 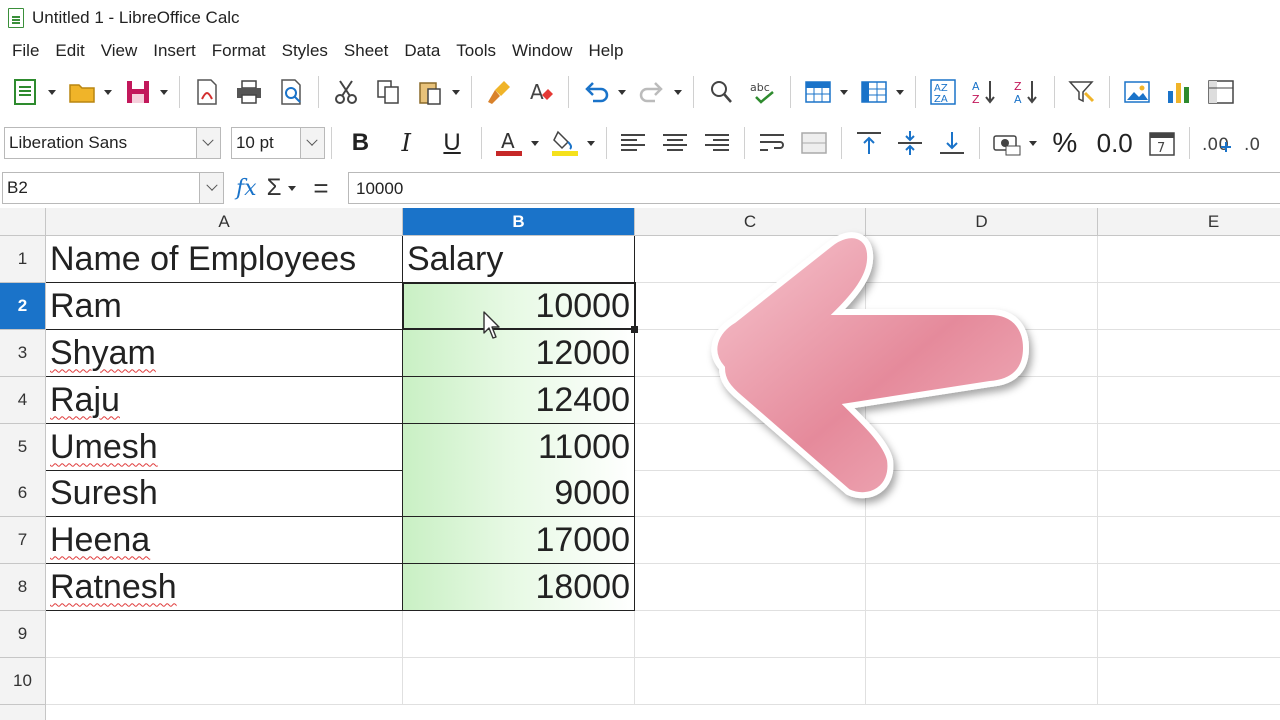 What do you see at coordinates (982, 587) in the screenshot?
I see `cell-d8` at bounding box center [982, 587].